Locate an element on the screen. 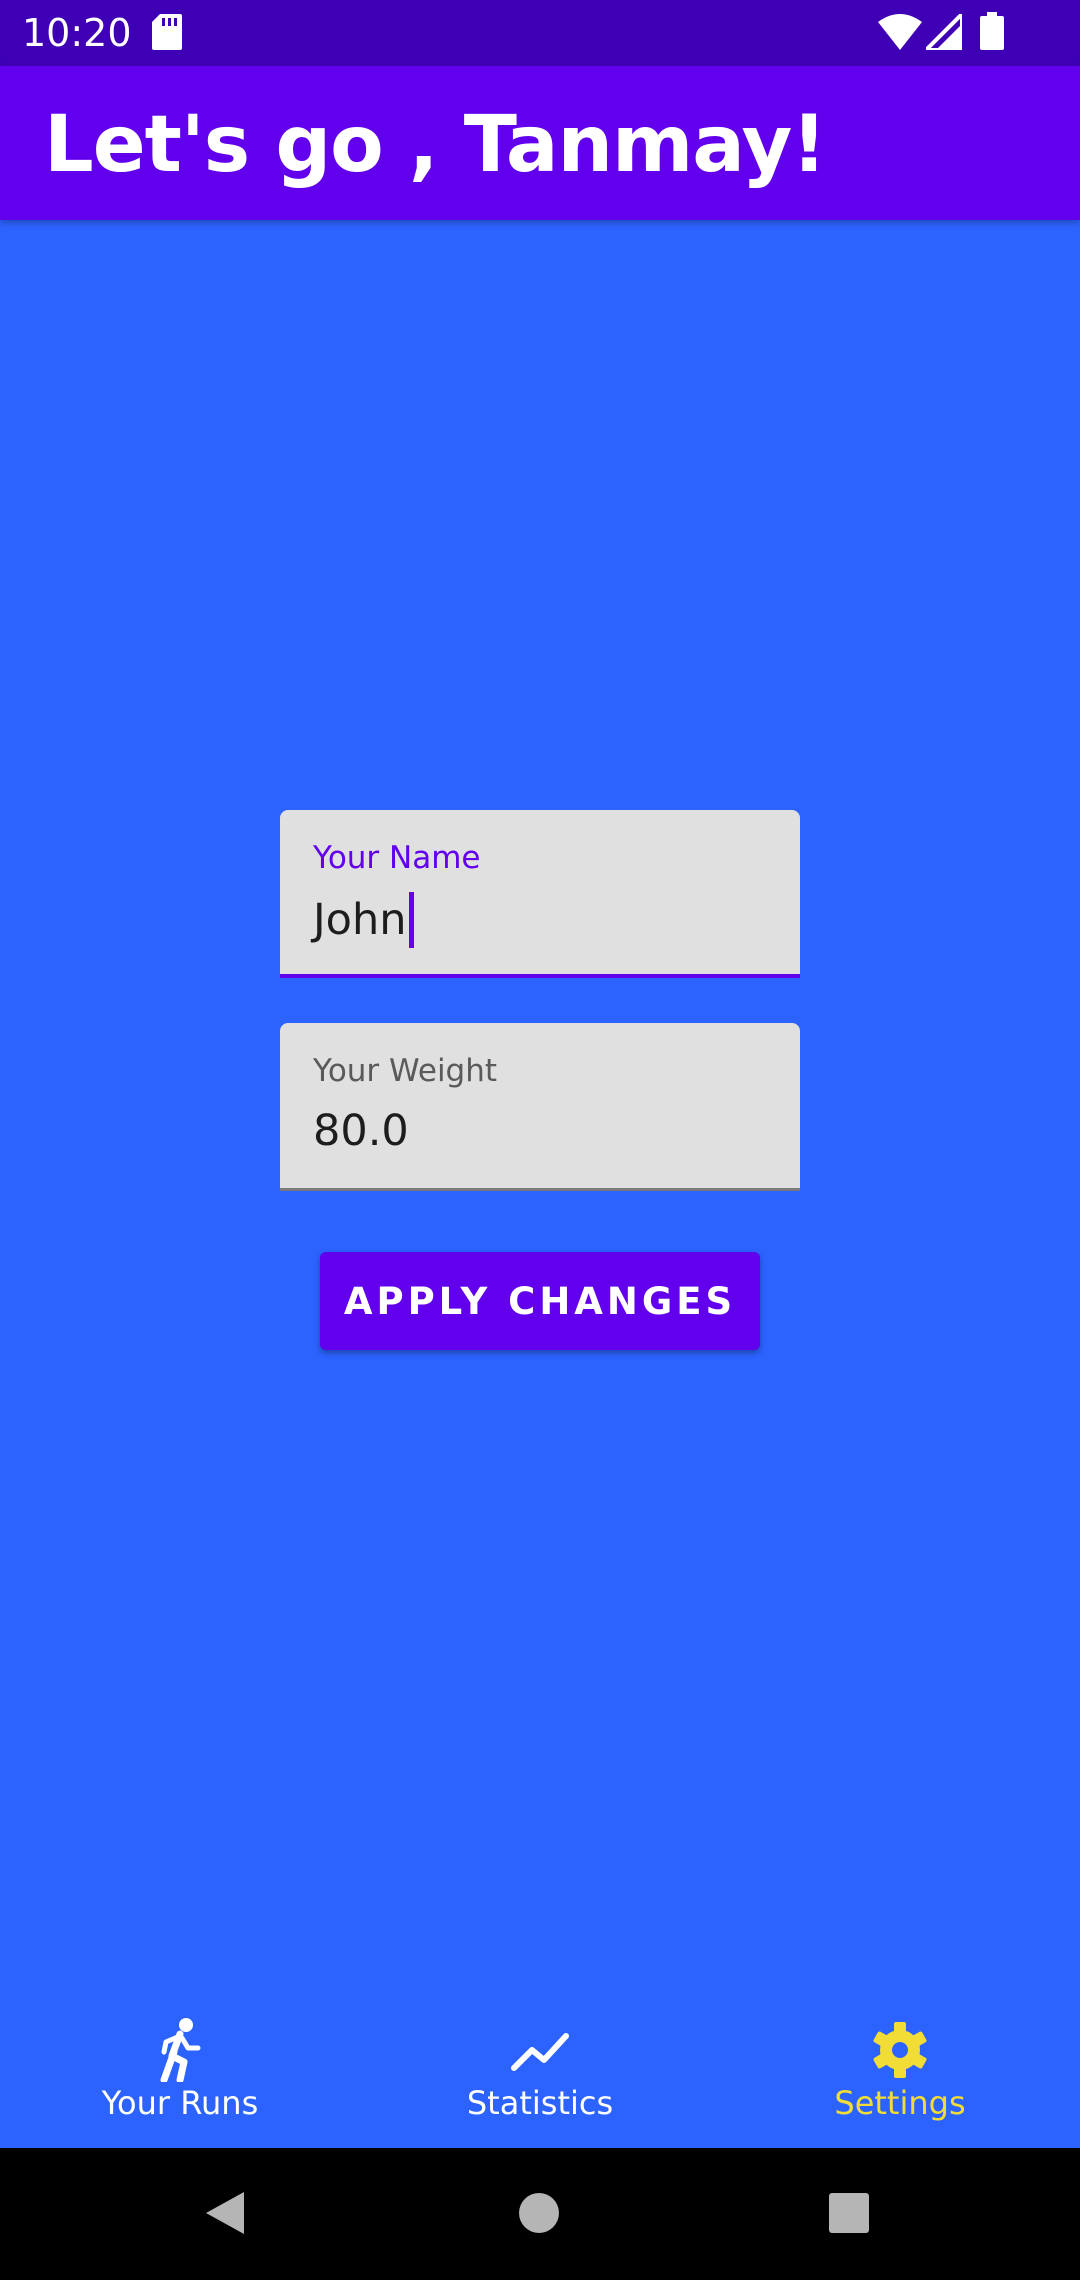 This screenshot has height=2280, width=1080. text-cursor is located at coordinates (411, 920).